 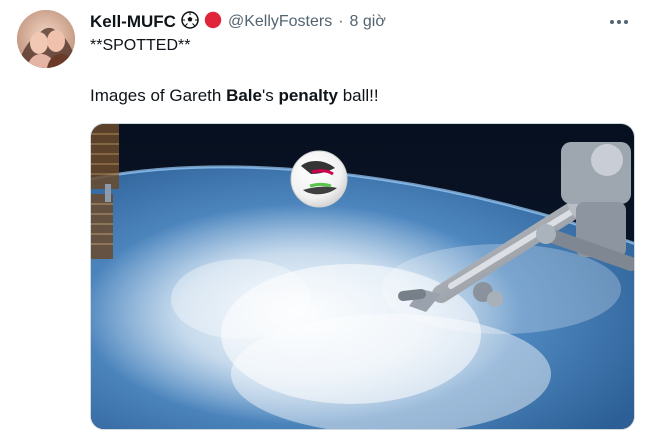 I want to click on text-part-c: 's, so click(x=270, y=95).